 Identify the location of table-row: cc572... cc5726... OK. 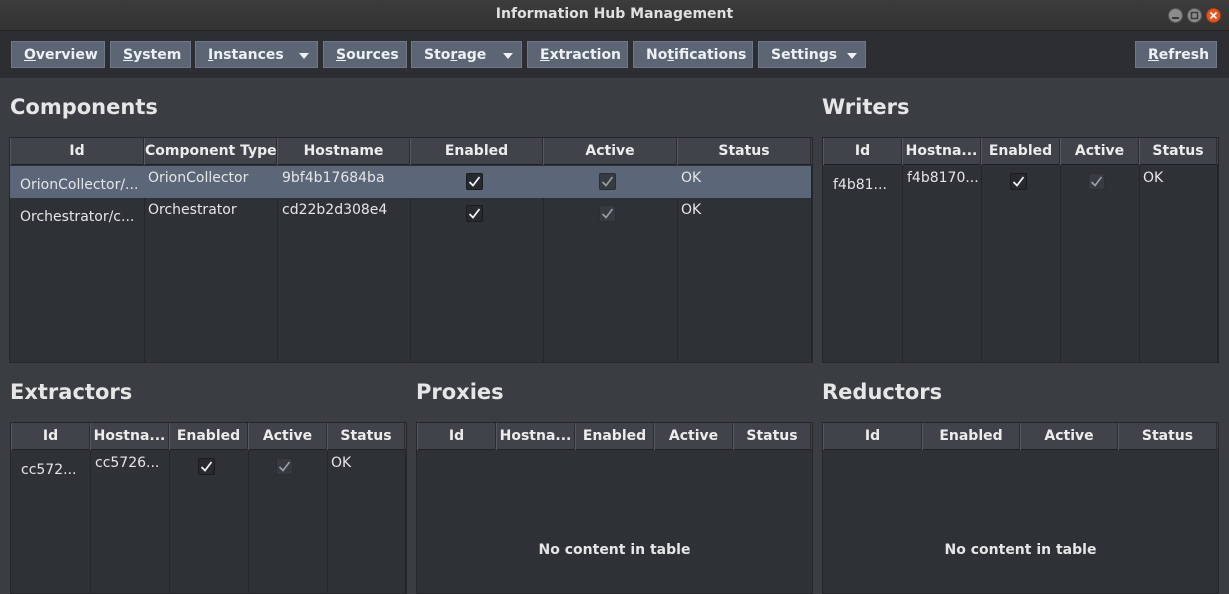
(208, 467).